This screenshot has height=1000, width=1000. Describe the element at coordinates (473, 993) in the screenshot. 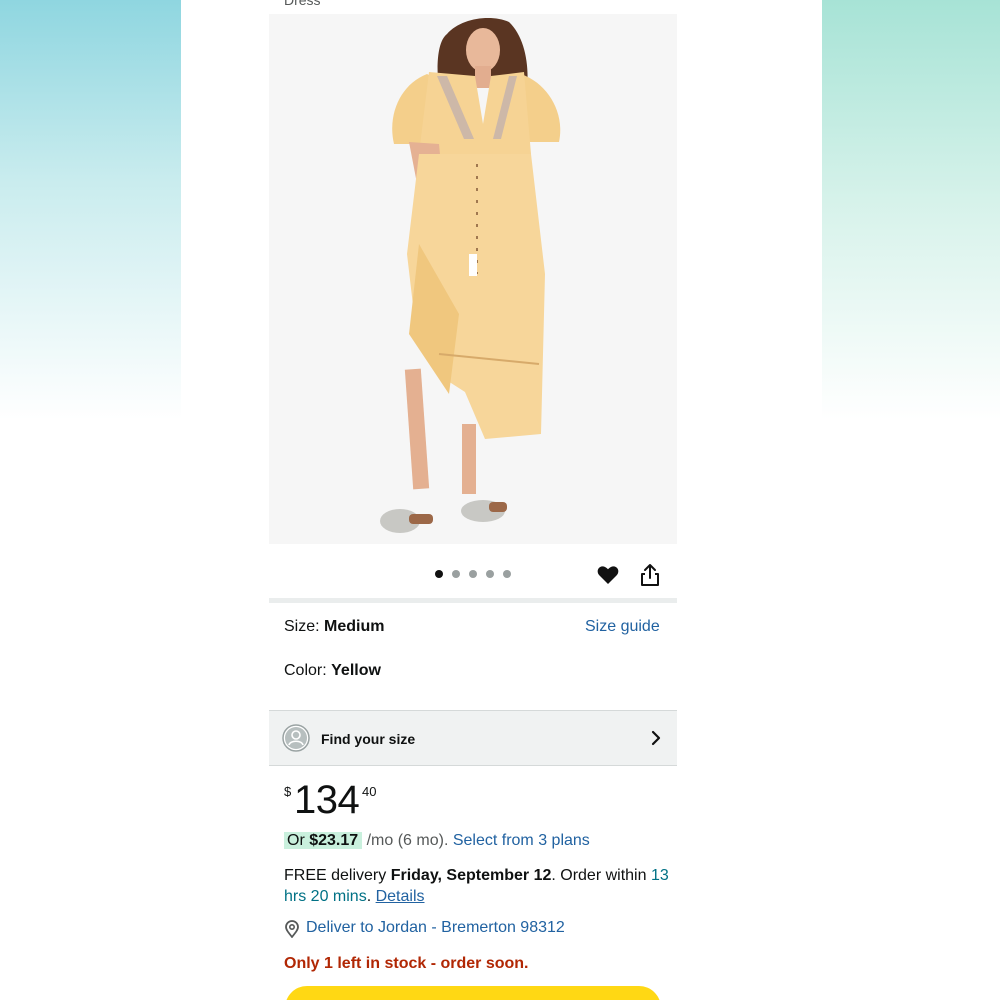

I see `add-to-cart-button` at that location.